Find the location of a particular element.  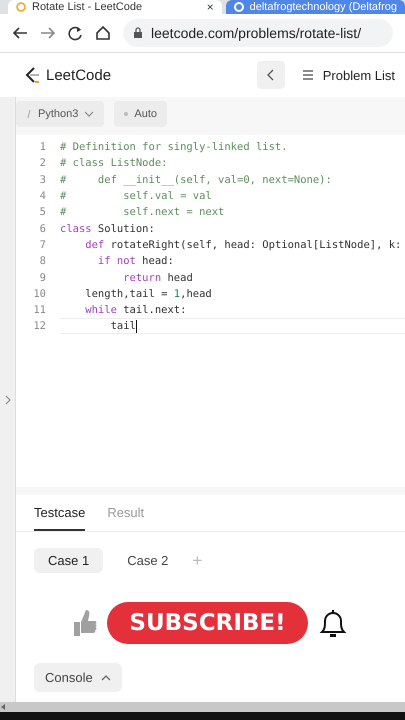

dot-icon is located at coordinates (126, 114).